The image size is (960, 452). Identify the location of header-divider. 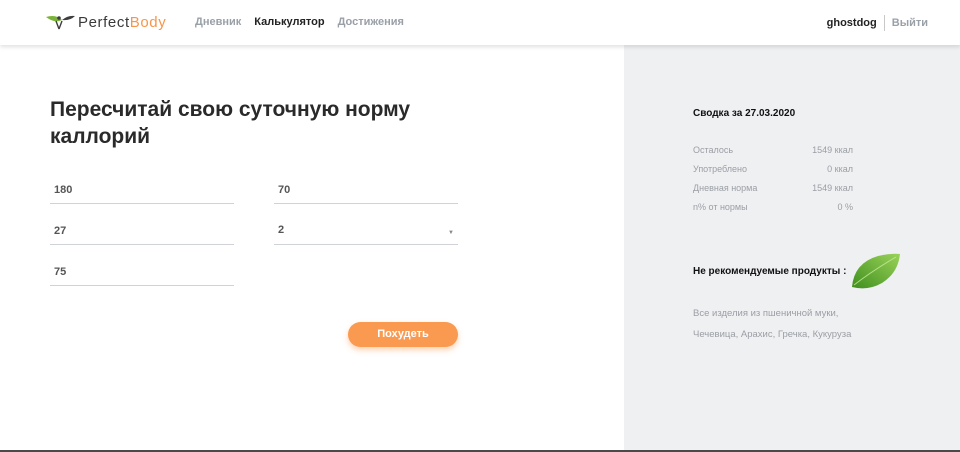
(884, 23).